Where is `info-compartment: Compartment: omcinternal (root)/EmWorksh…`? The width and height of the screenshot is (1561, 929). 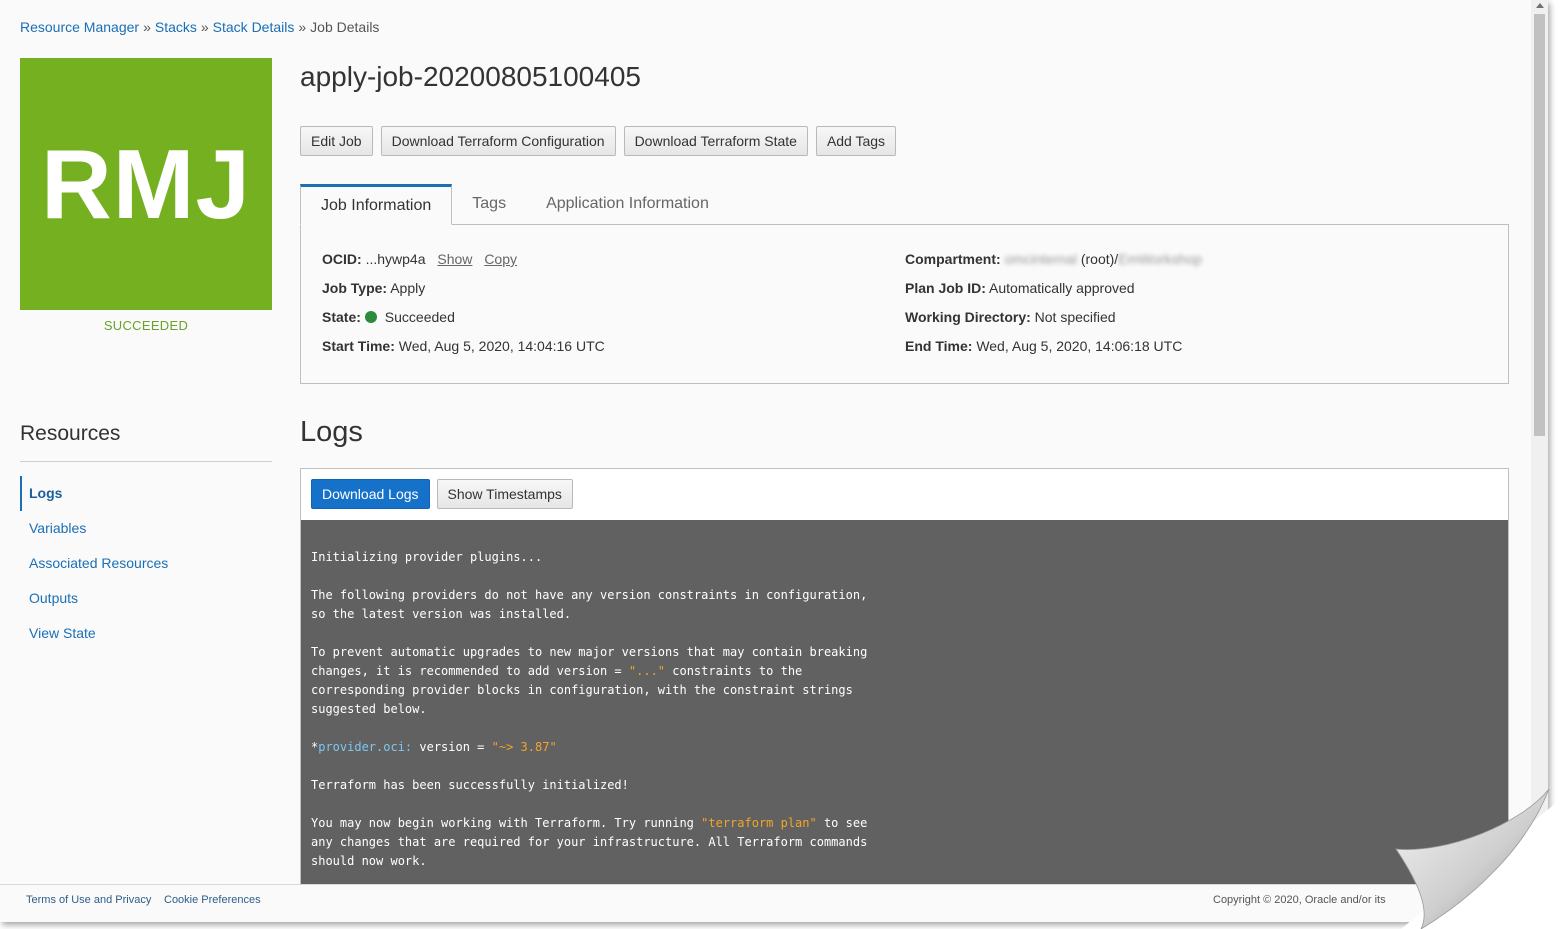
info-compartment: Compartment: omcinternal (root)/EmWorksh… is located at coordinates (1053, 265).